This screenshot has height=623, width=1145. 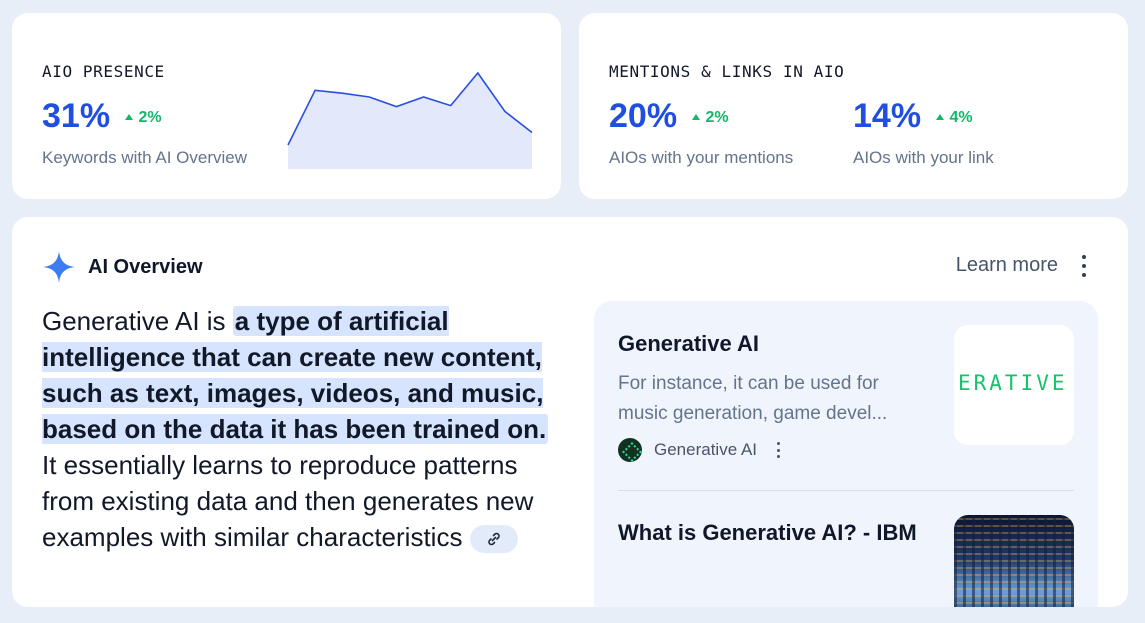 I want to click on source-title: Generative AI, so click(x=688, y=344).